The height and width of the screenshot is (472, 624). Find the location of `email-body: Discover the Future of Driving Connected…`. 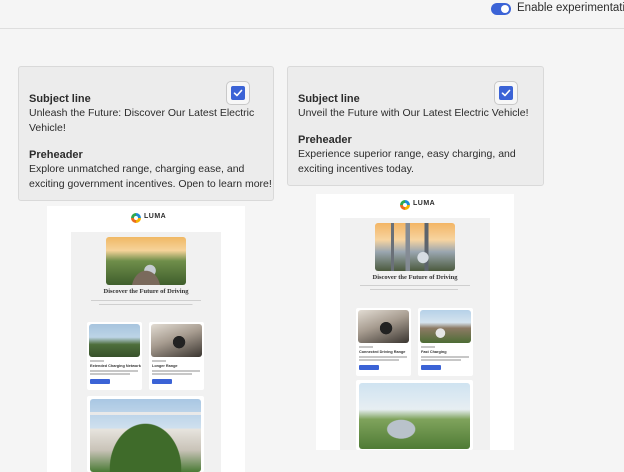

email-body: Discover the Future of Driving Connected… is located at coordinates (415, 334).